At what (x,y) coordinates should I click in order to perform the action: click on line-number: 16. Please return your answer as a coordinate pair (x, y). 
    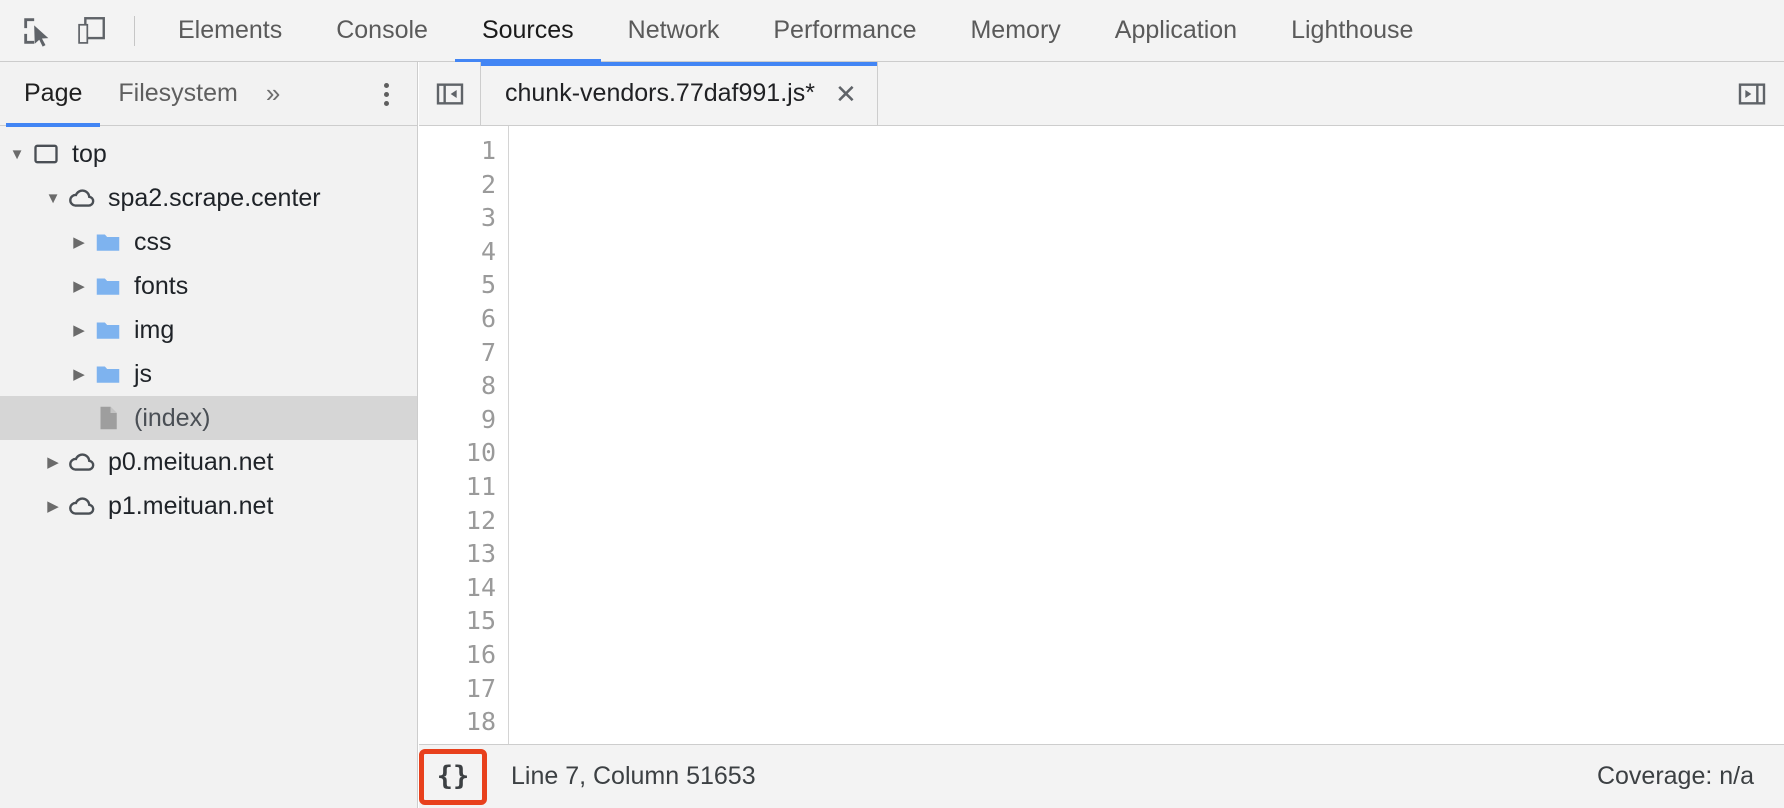
    Looking at the image, I should click on (480, 654).